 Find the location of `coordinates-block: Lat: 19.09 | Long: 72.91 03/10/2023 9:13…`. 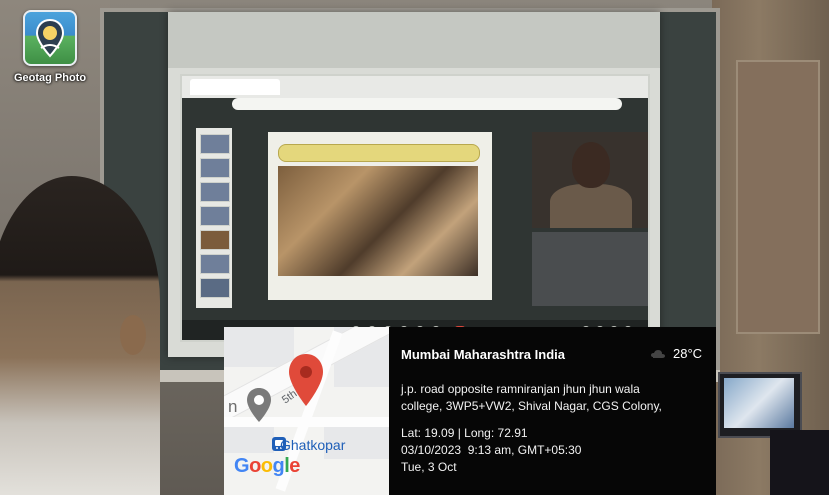

coordinates-block: Lat: 19.09 | Long: 72.91 03/10/2023 9:13… is located at coordinates (491, 450).